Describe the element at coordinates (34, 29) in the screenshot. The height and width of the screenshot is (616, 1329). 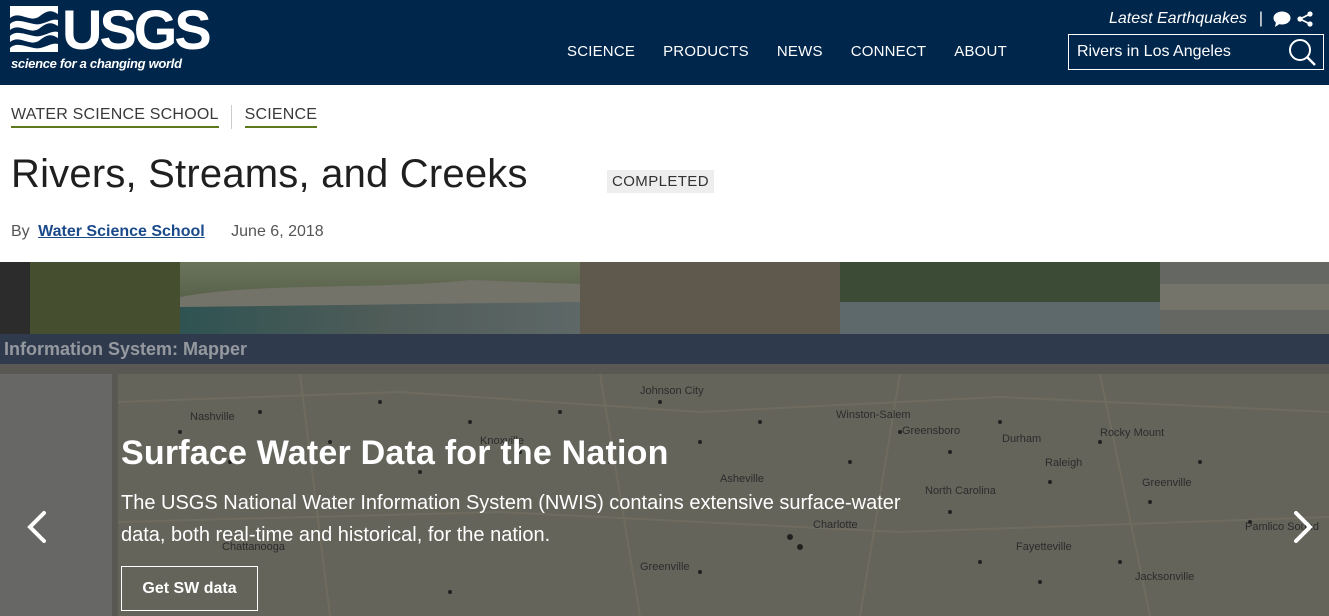
I see `usgs-wave-icon` at that location.